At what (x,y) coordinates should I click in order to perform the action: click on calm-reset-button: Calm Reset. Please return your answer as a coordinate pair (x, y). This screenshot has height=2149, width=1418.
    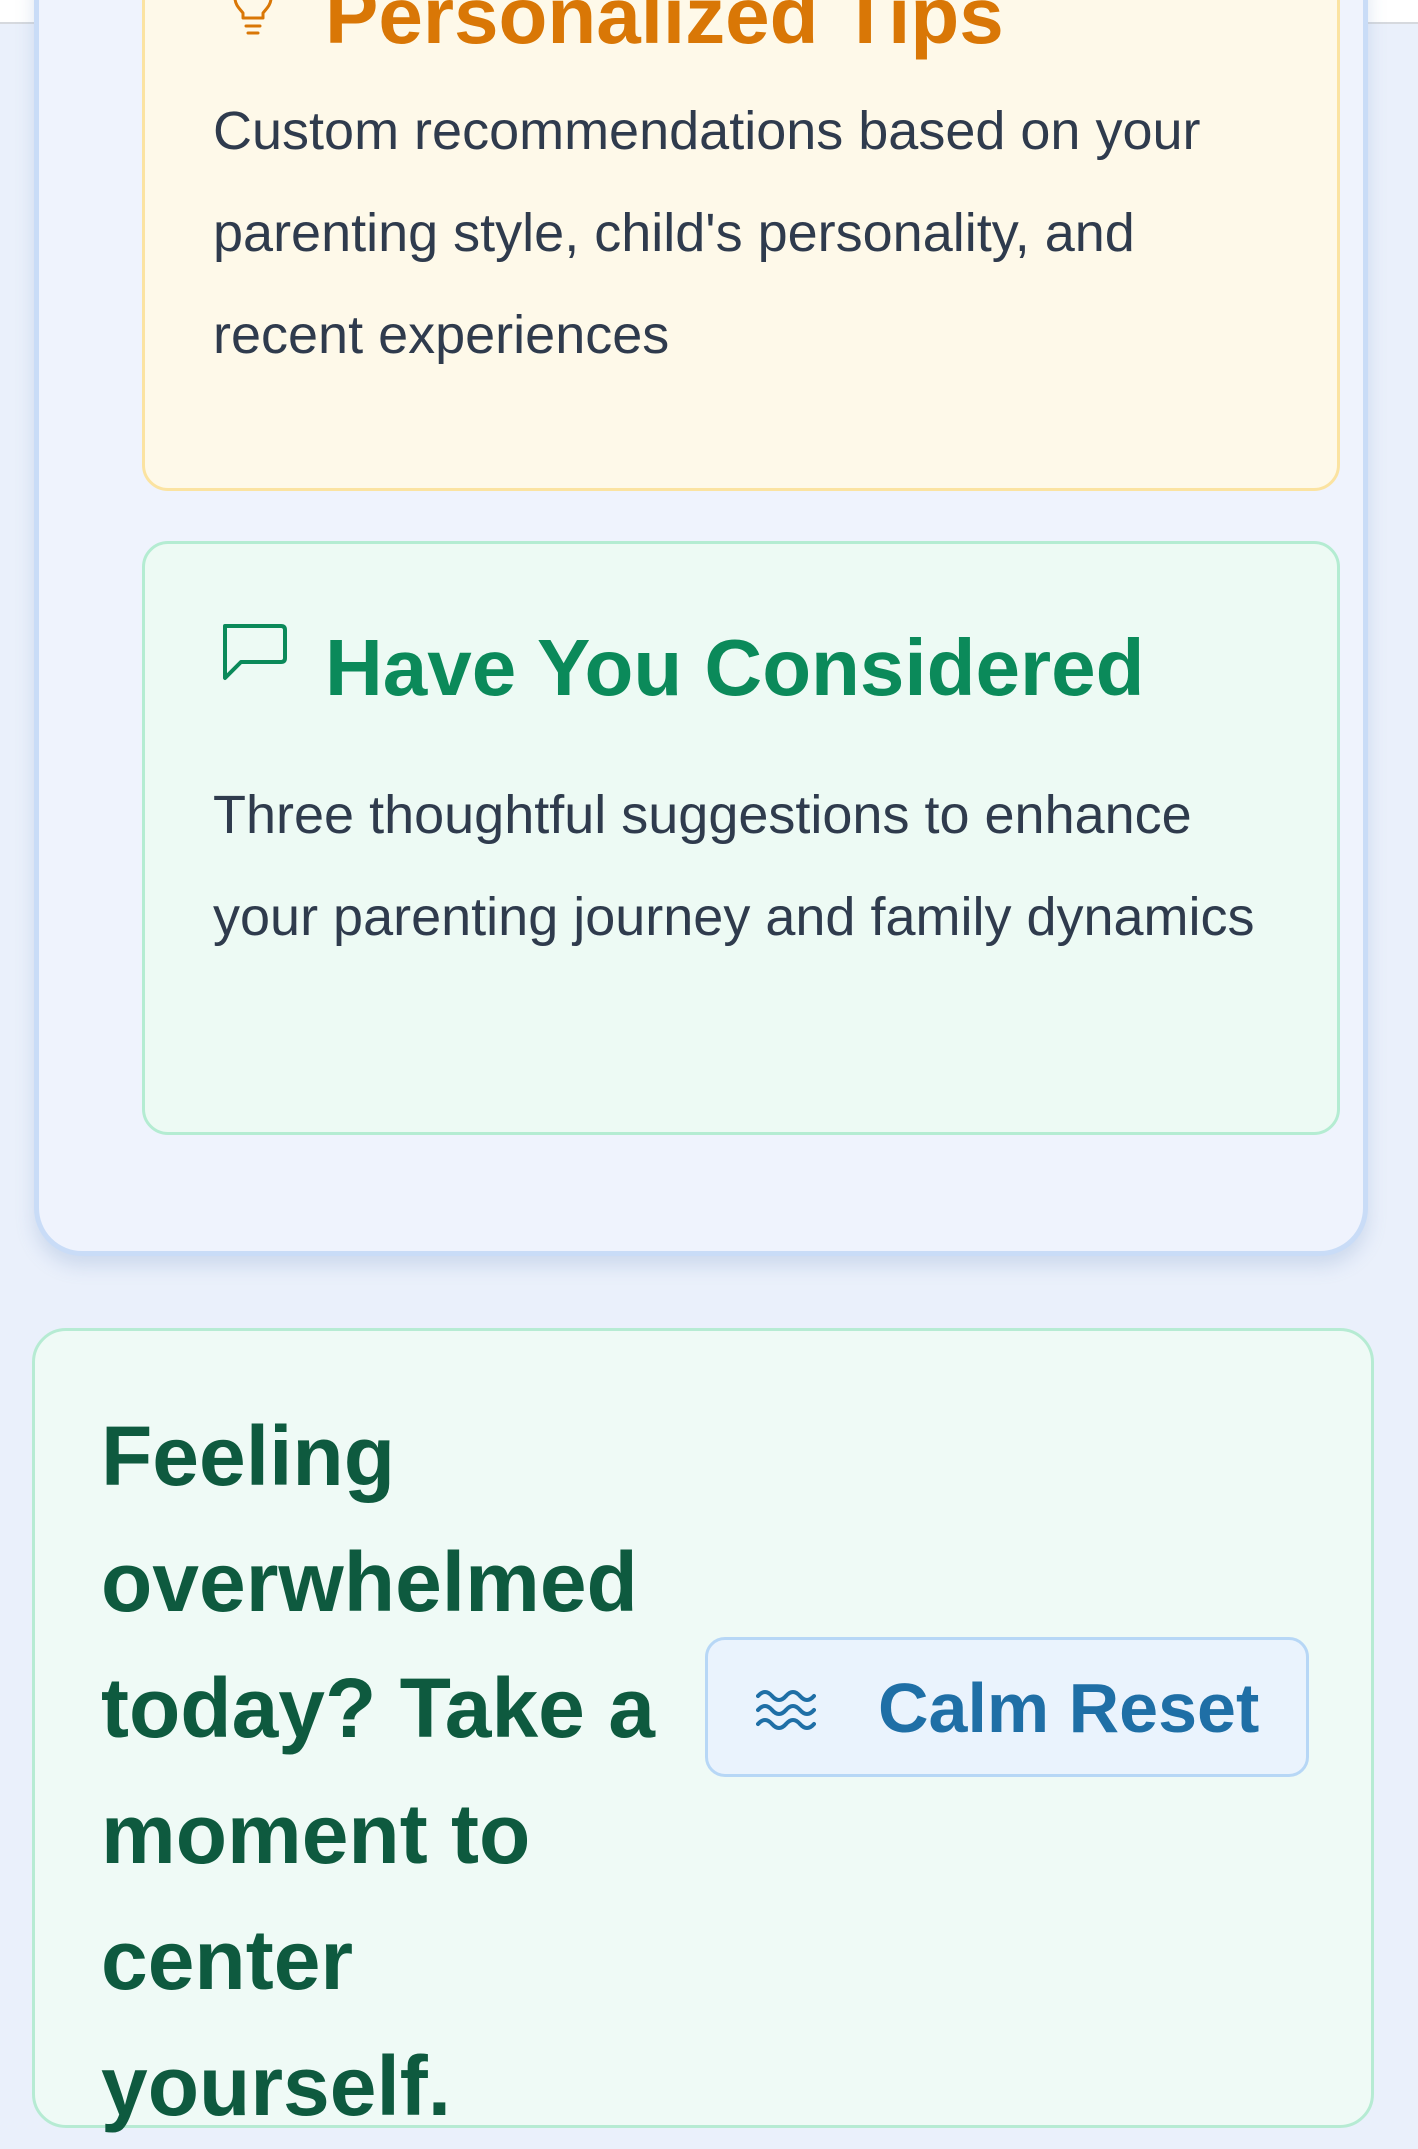
    Looking at the image, I should click on (1007, 1707).